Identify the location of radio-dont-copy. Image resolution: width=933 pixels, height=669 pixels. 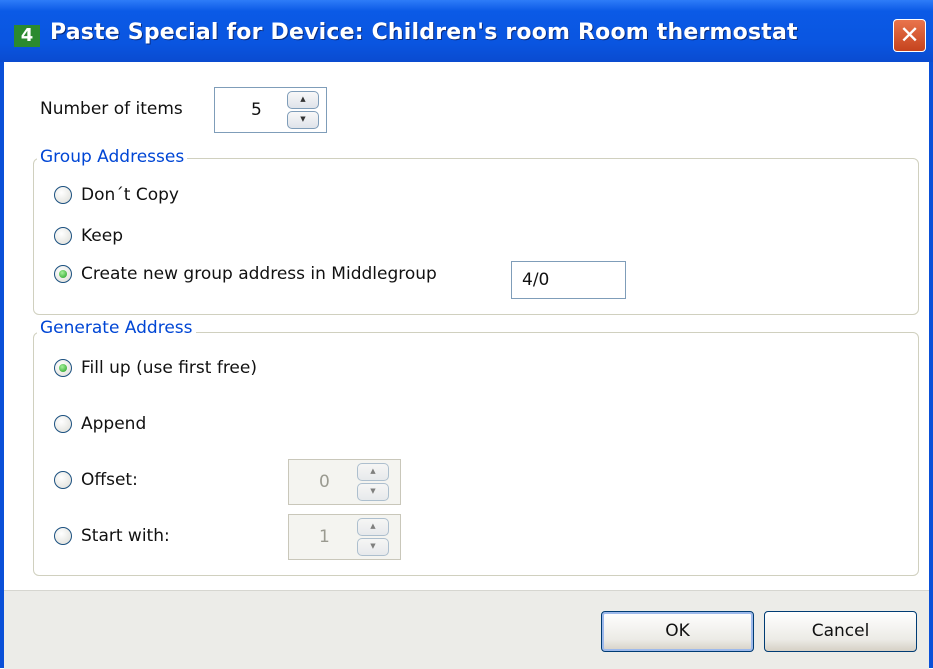
(63, 195).